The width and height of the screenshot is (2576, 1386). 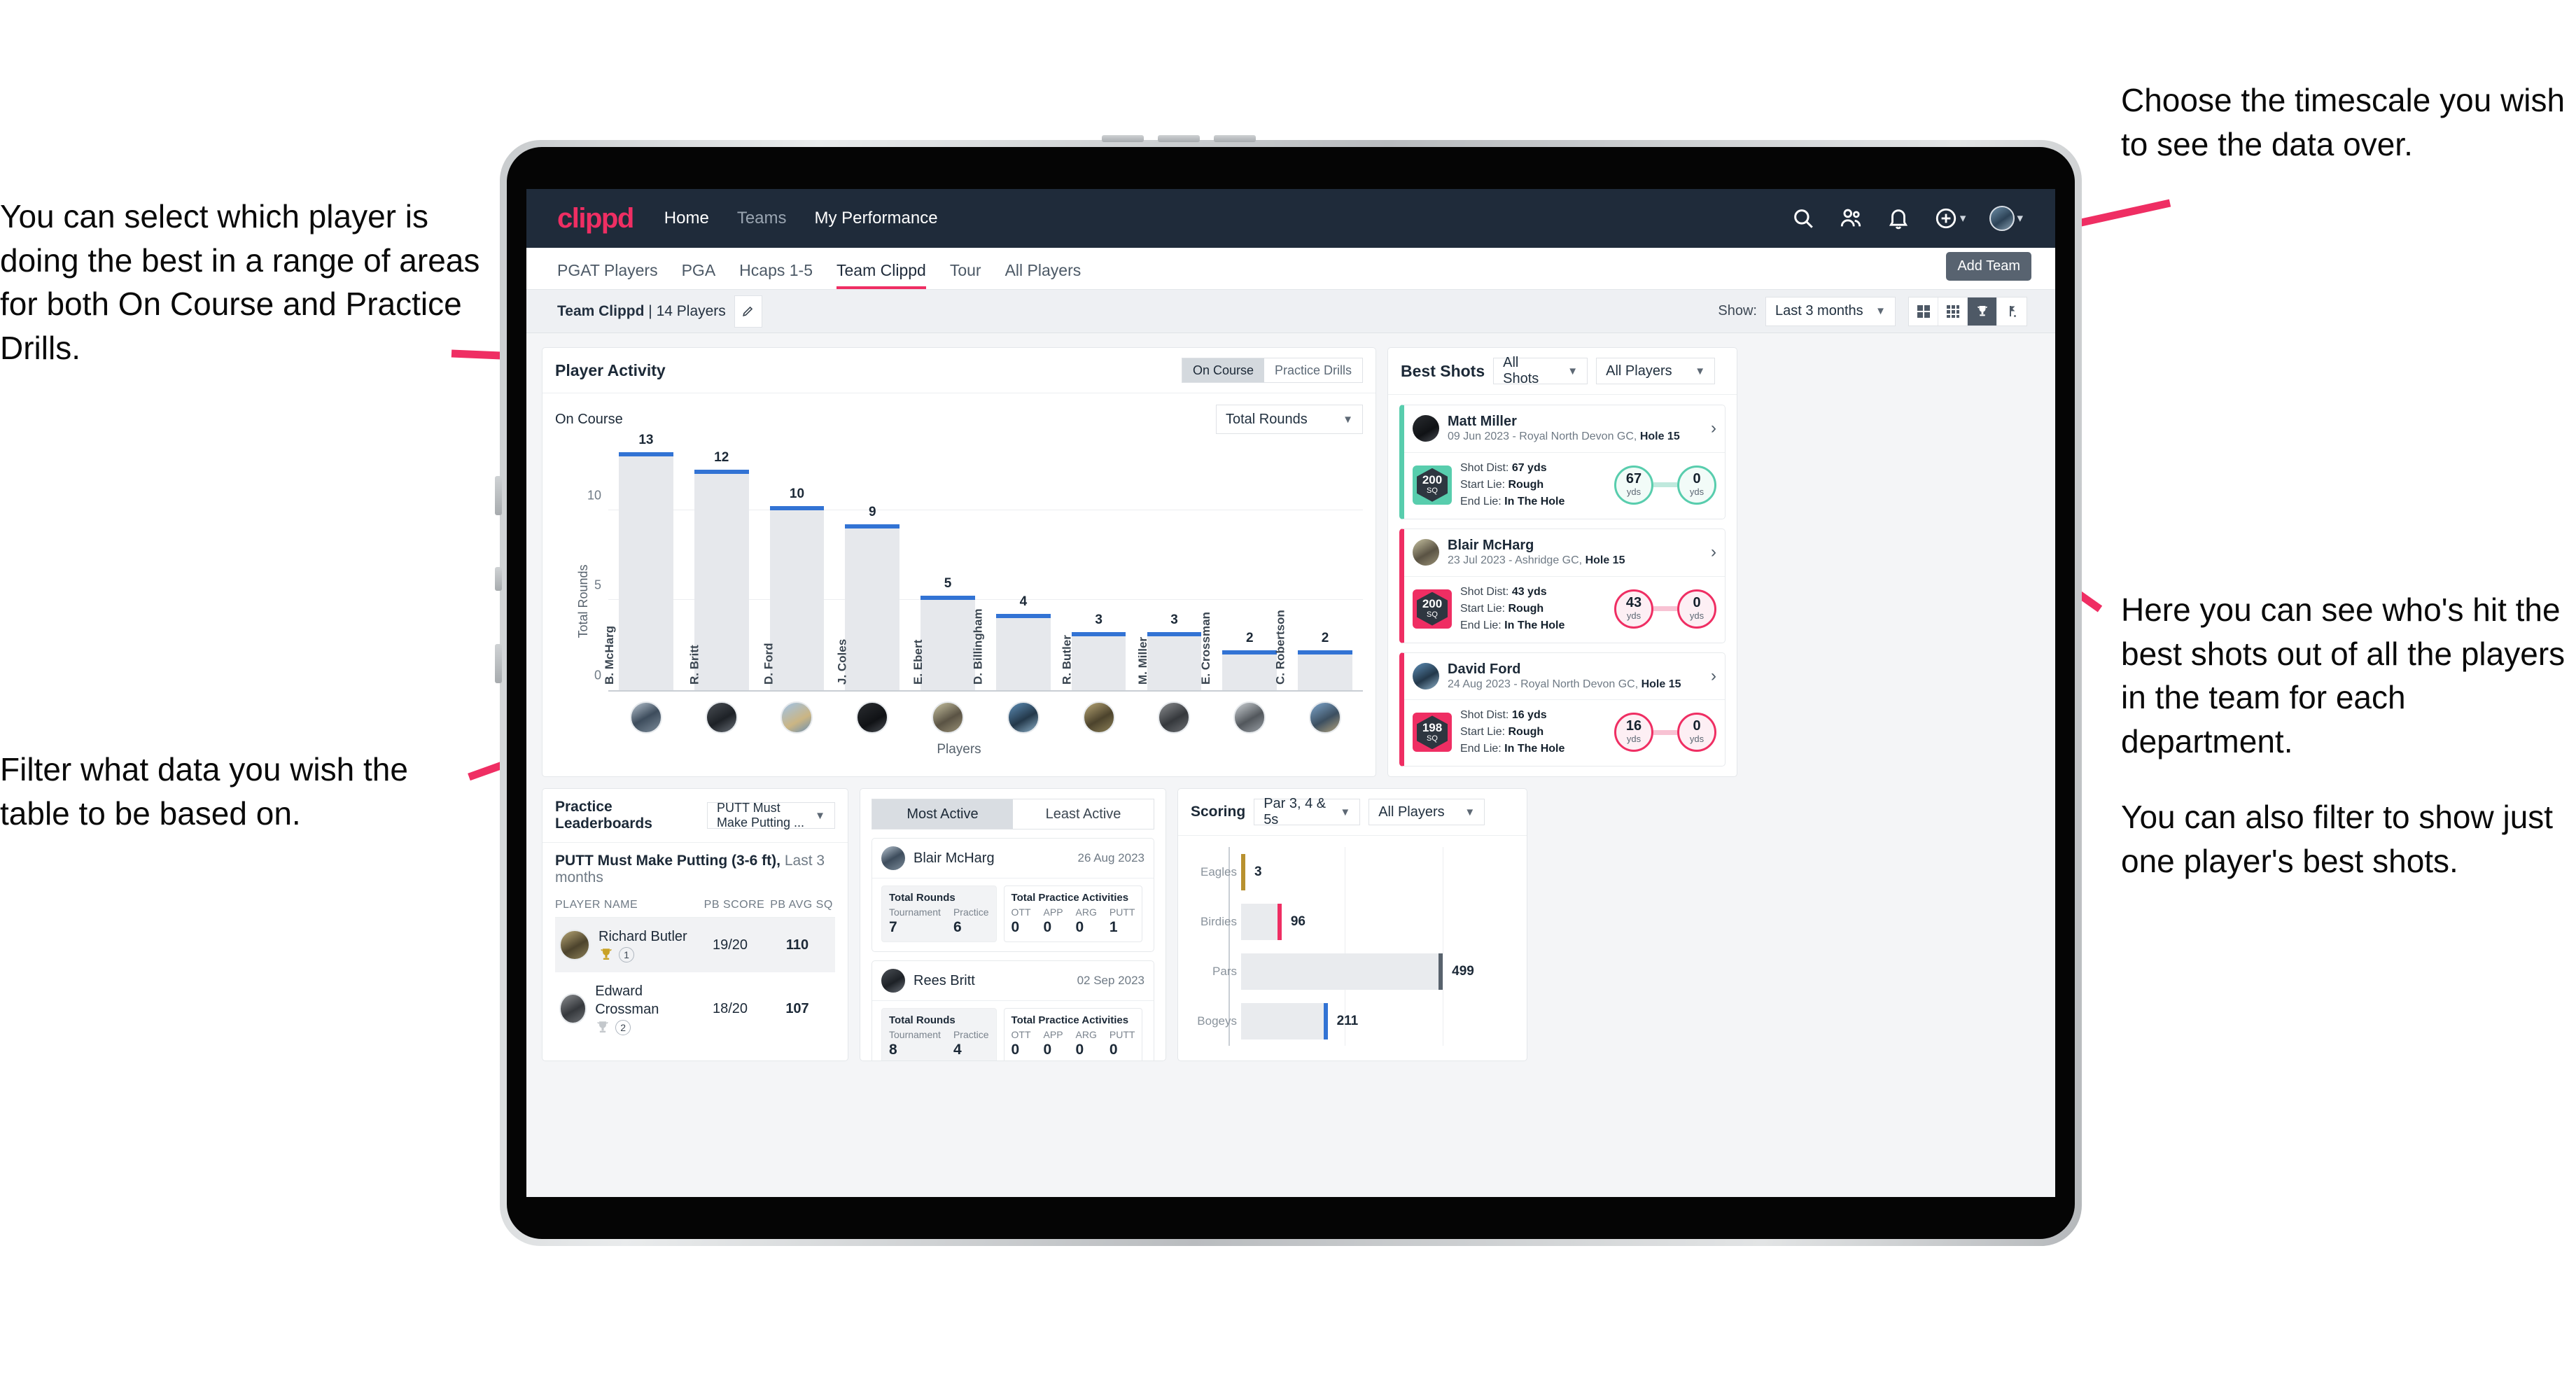 I want to click on search-icon, so click(x=1803, y=218).